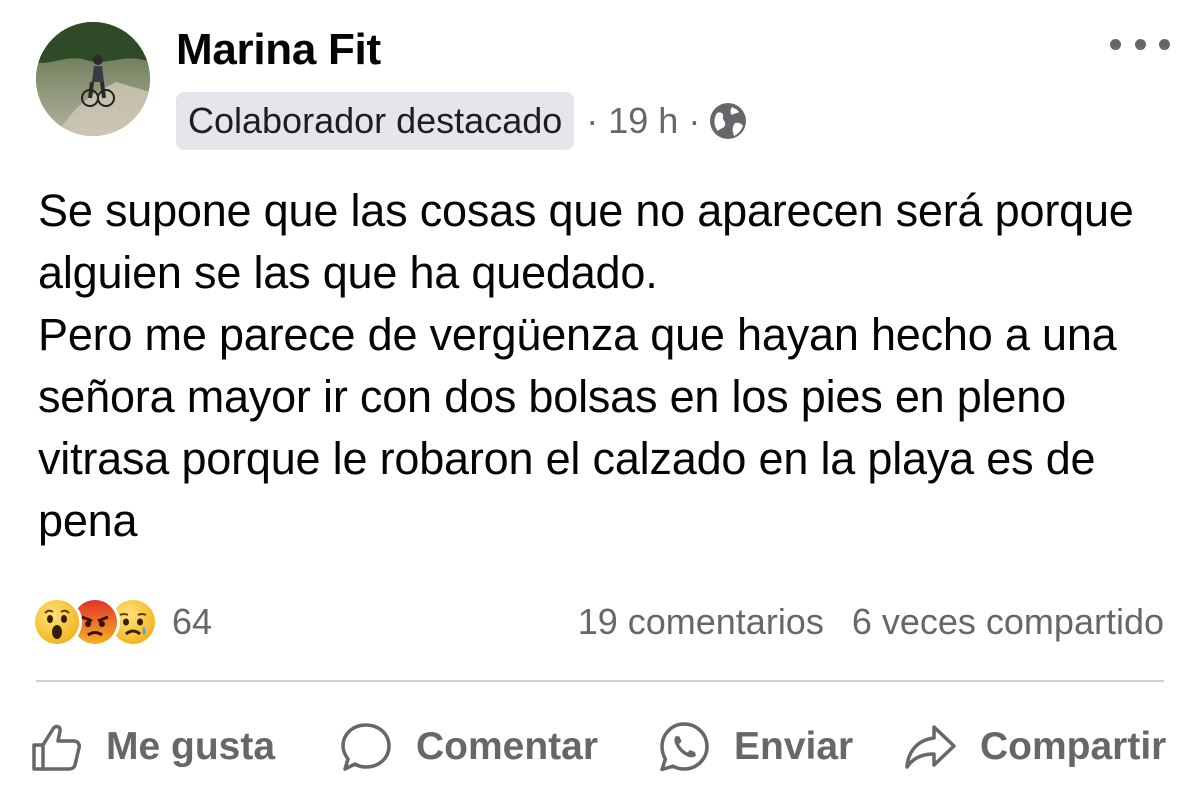  Describe the element at coordinates (191, 746) in the screenshot. I see `like-label: Me gusta` at that location.